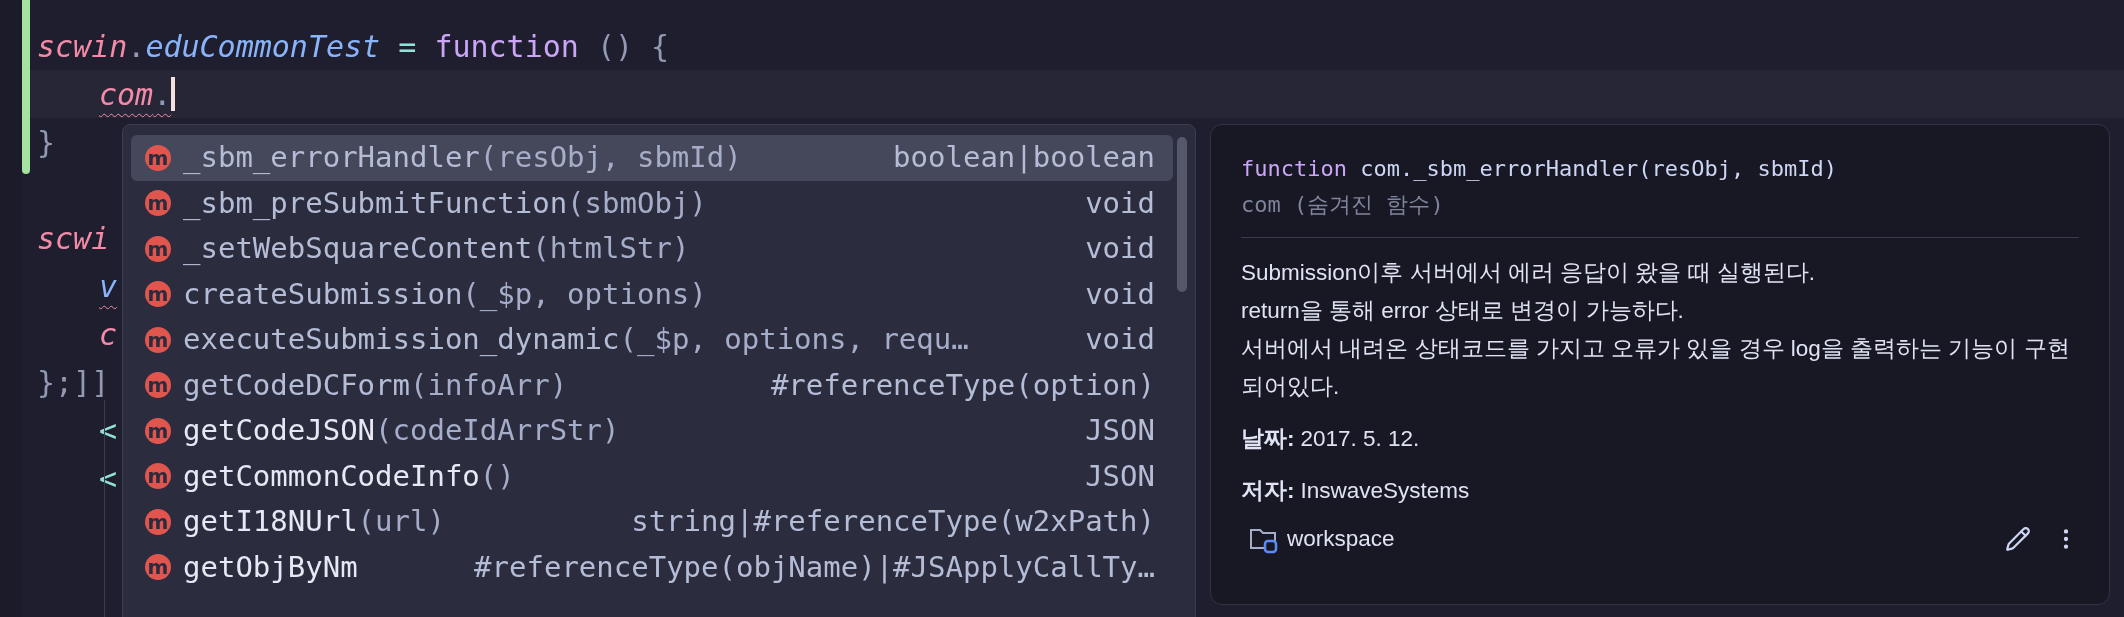  I want to click on item-label: _sbm_preSubmitFunction(sbmObj), so click(445, 203).